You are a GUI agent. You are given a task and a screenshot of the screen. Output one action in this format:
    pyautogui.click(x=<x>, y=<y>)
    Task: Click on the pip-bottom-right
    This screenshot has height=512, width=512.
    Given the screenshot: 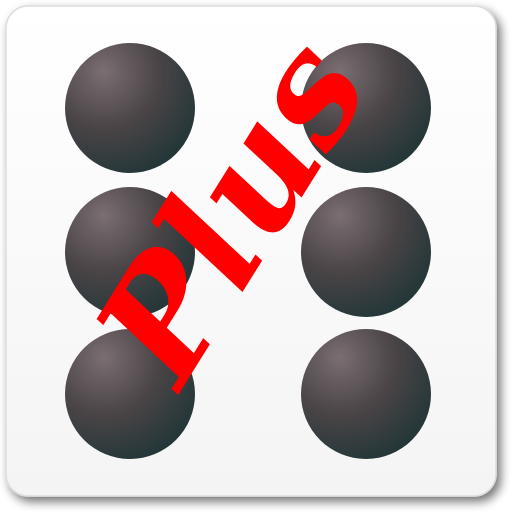 What is the action you would take?
    pyautogui.click(x=366, y=394)
    